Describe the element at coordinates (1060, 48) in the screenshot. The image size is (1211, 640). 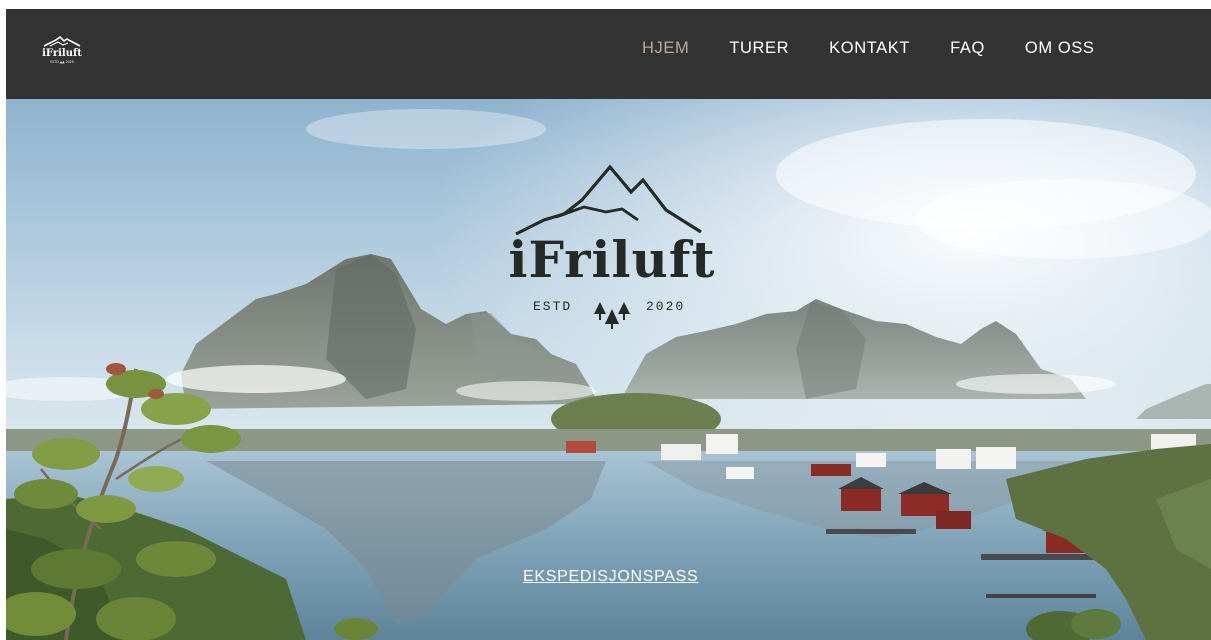
I see `nav-item-om-oss: OM OSS` at that location.